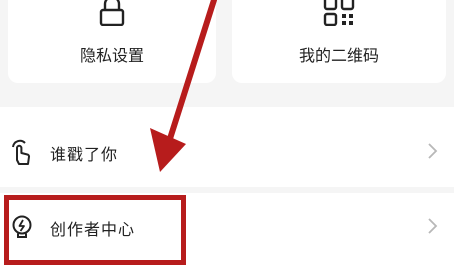 This screenshot has width=454, height=273. Describe the element at coordinates (338, 55) in the screenshot. I see `my-qrcode-label: 我的二维码` at that location.